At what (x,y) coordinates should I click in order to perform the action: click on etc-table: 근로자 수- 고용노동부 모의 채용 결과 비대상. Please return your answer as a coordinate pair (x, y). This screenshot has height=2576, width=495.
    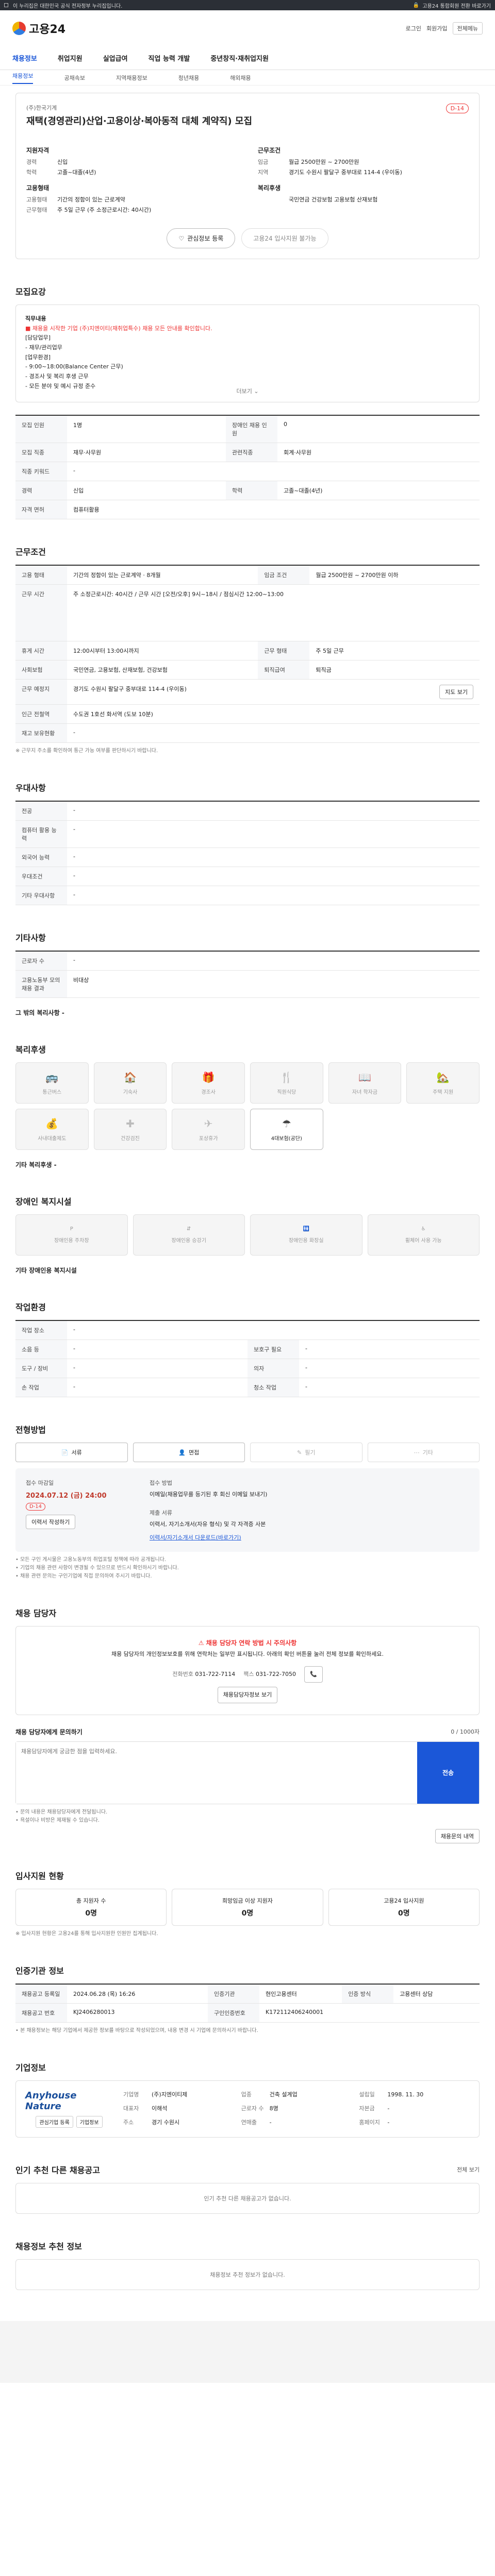
    Looking at the image, I should click on (247, 974).